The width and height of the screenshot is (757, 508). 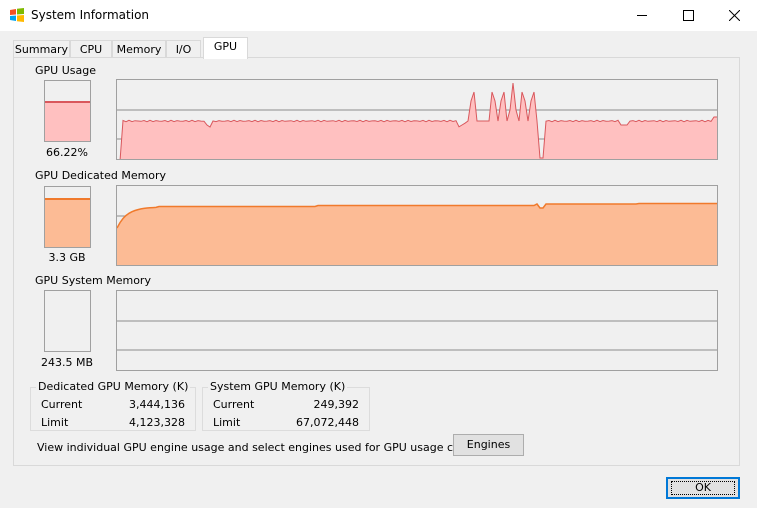 I want to click on gpu-usage-meter, so click(x=67, y=111).